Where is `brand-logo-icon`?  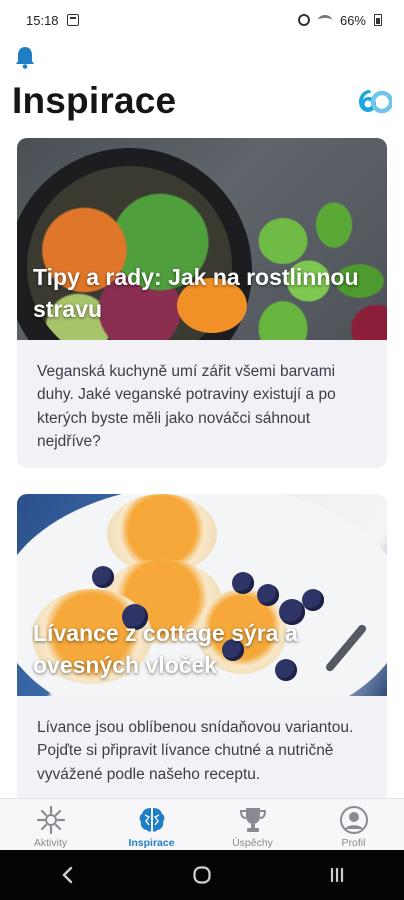
brand-logo-icon is located at coordinates (375, 102).